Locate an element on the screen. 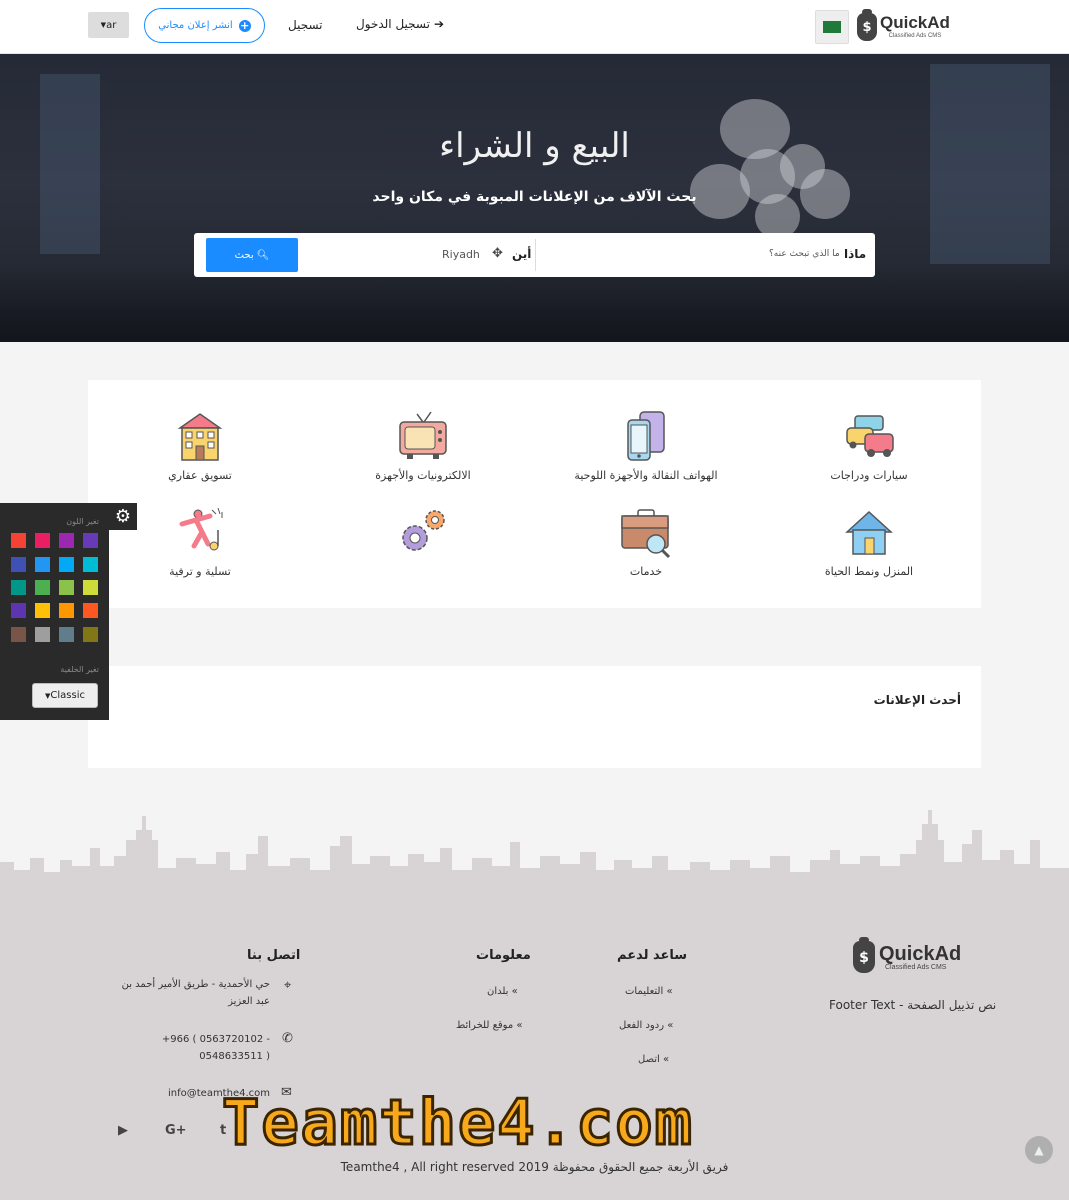 This screenshot has height=1200, width=1069. crosshairs-icon: ✥ is located at coordinates (497, 253).